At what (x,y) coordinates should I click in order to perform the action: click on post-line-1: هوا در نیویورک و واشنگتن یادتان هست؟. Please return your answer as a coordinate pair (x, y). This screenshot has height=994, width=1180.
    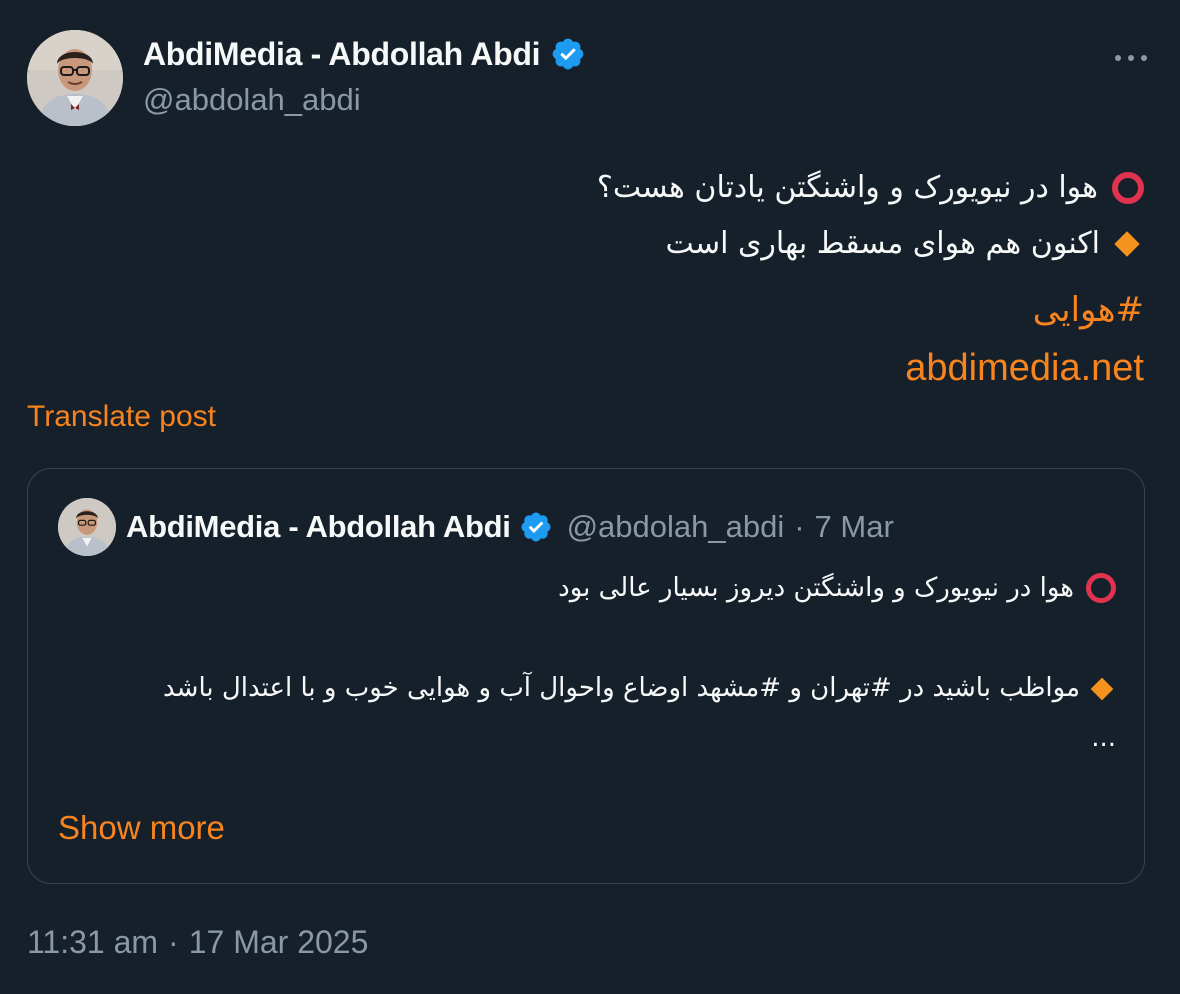
    Looking at the image, I should click on (594, 188).